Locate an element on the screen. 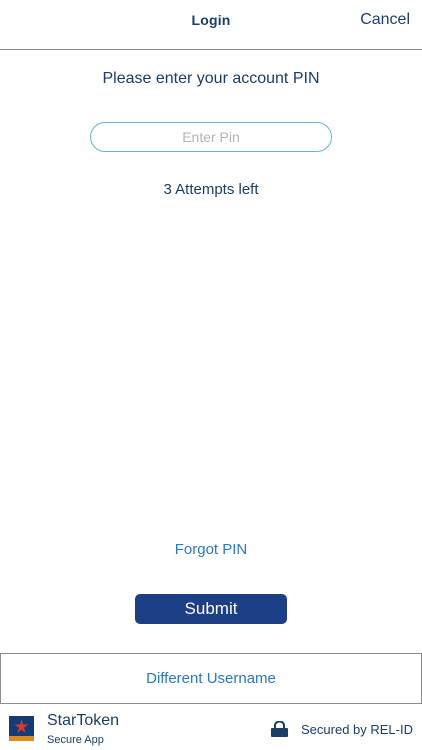 Image resolution: width=422 pixels, height=750 pixels. app-name: StarToken is located at coordinates (83, 720).